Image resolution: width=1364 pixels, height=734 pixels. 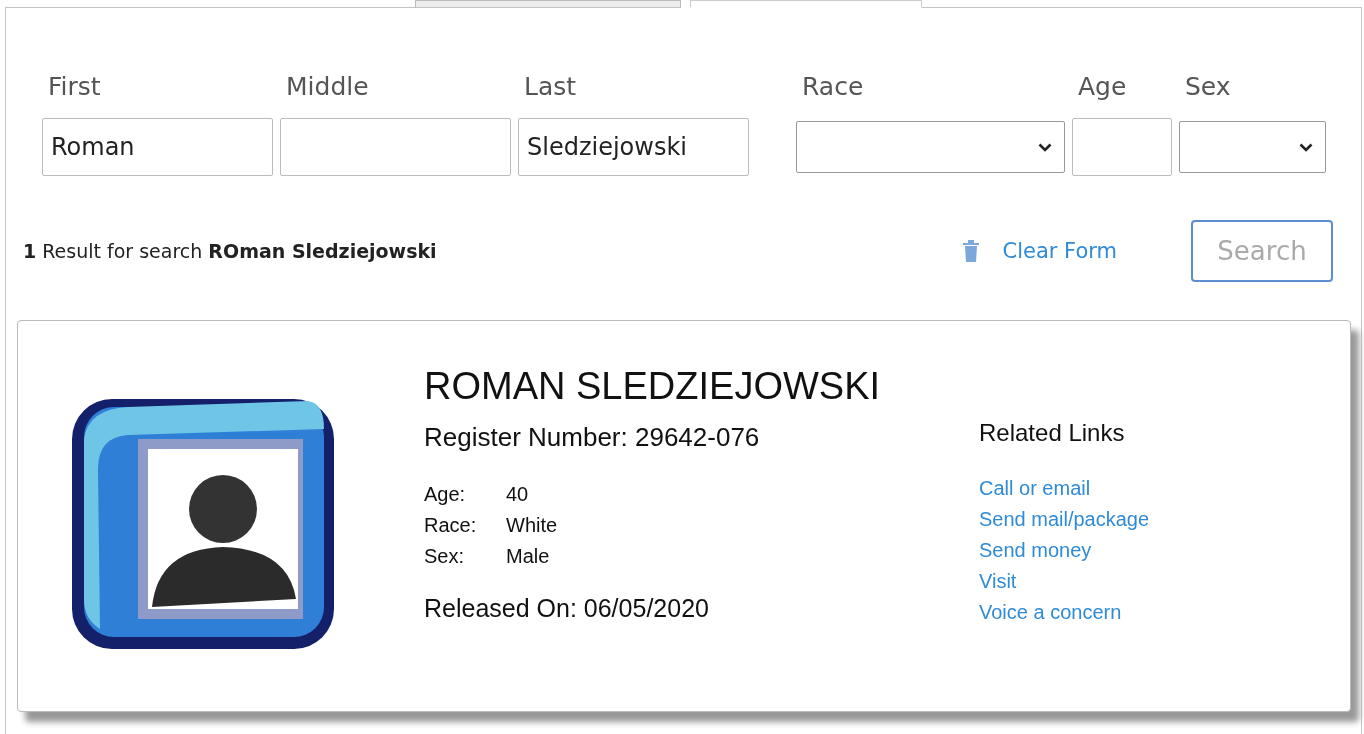 I want to click on field-label: Middle, so click(x=327, y=87).